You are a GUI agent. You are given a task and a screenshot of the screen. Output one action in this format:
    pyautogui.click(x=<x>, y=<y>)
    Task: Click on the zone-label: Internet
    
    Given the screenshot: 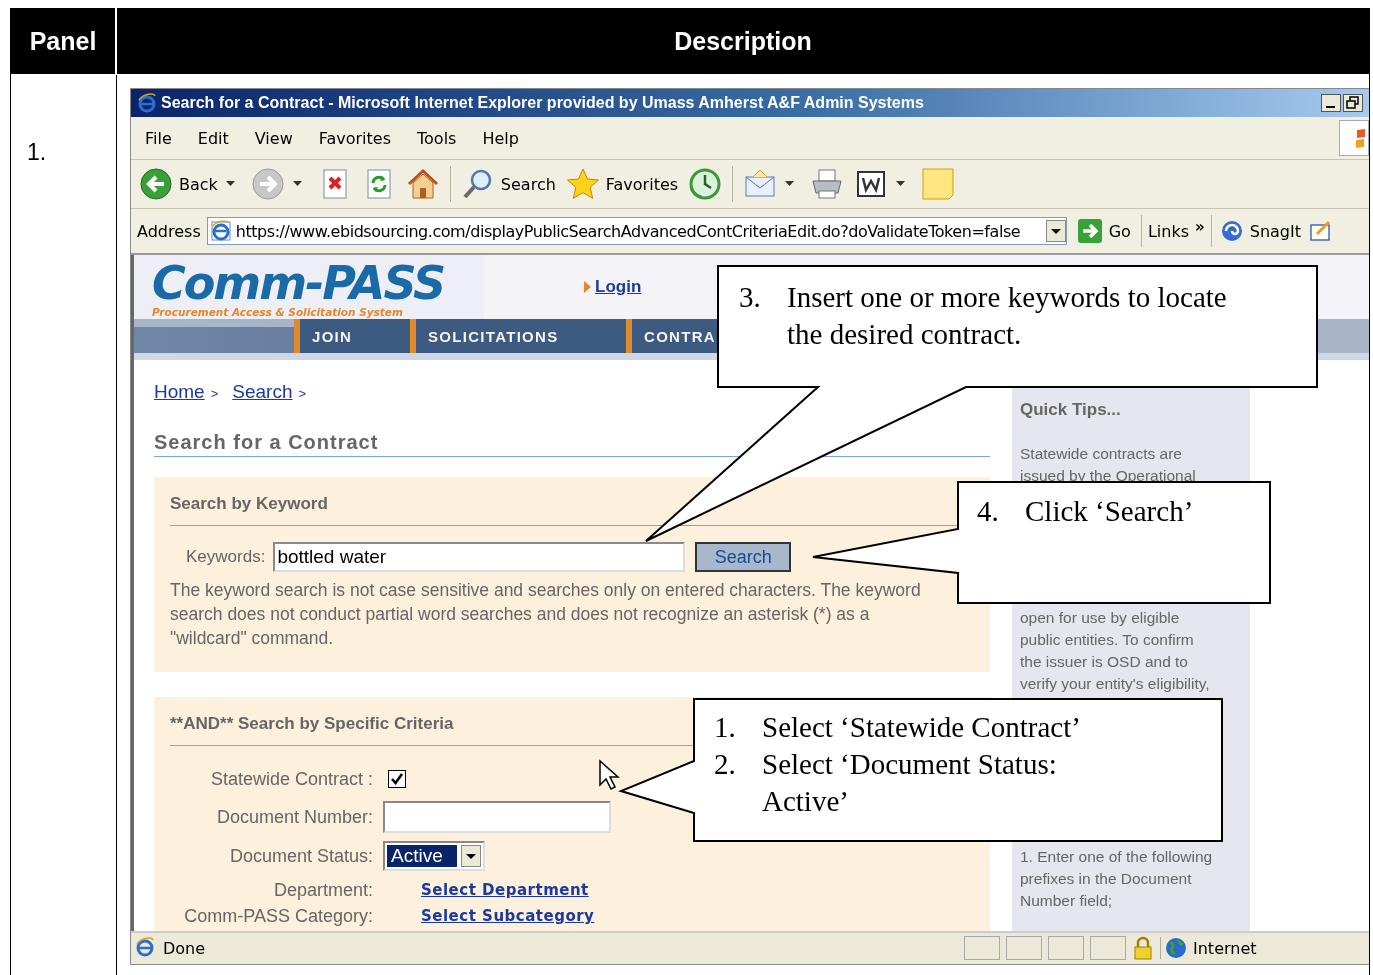 What is the action you would take?
    pyautogui.click(x=1225, y=948)
    